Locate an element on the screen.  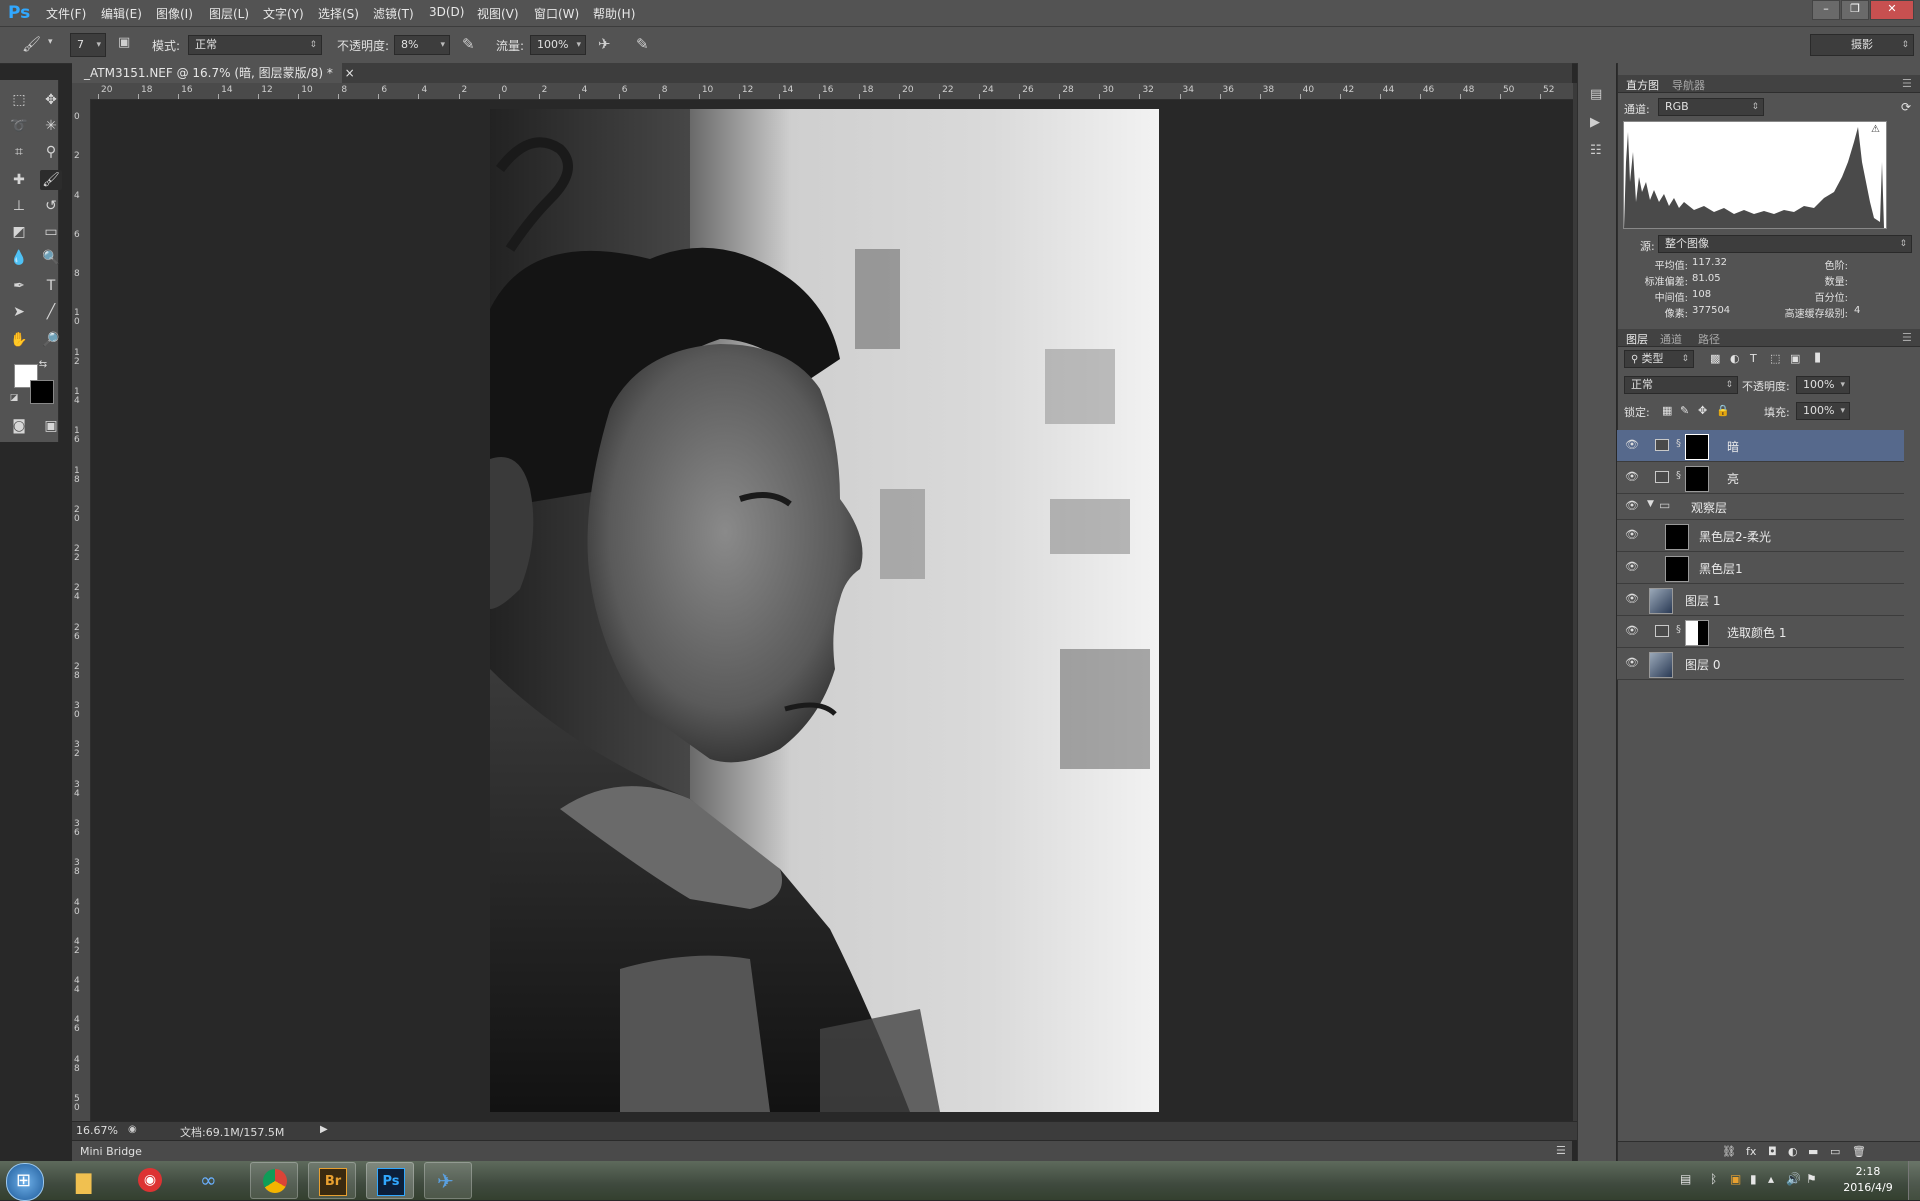
healing-brush-icon: ✚ is located at coordinates (19, 180).